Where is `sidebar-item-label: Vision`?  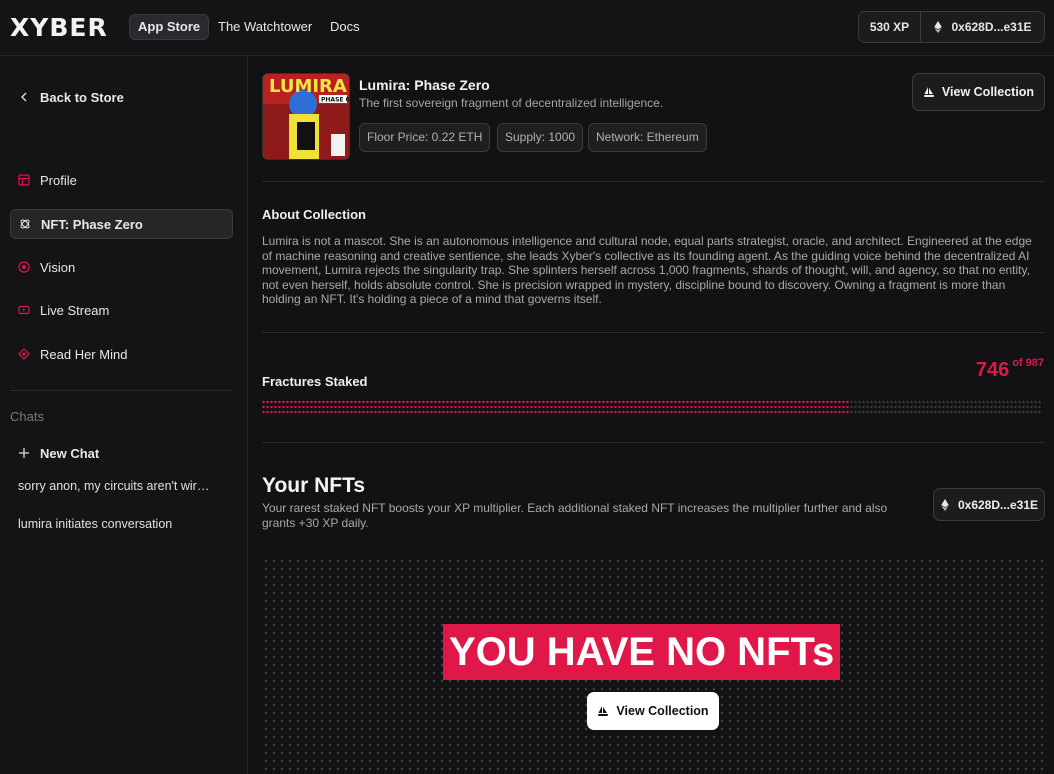
sidebar-item-label: Vision is located at coordinates (58, 267).